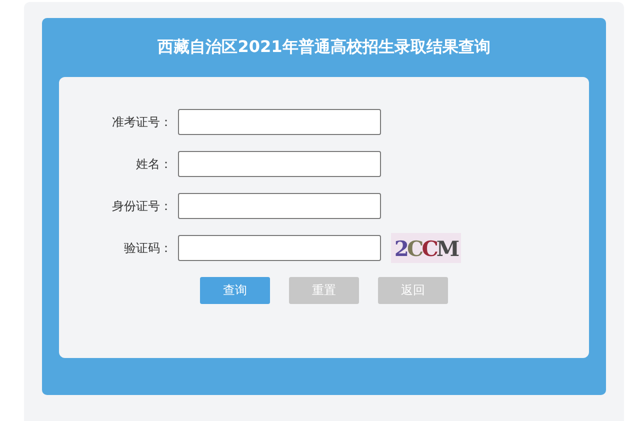 Image resolution: width=640 pixels, height=421 pixels. Describe the element at coordinates (235, 290) in the screenshot. I see `query-button: 查询` at that location.